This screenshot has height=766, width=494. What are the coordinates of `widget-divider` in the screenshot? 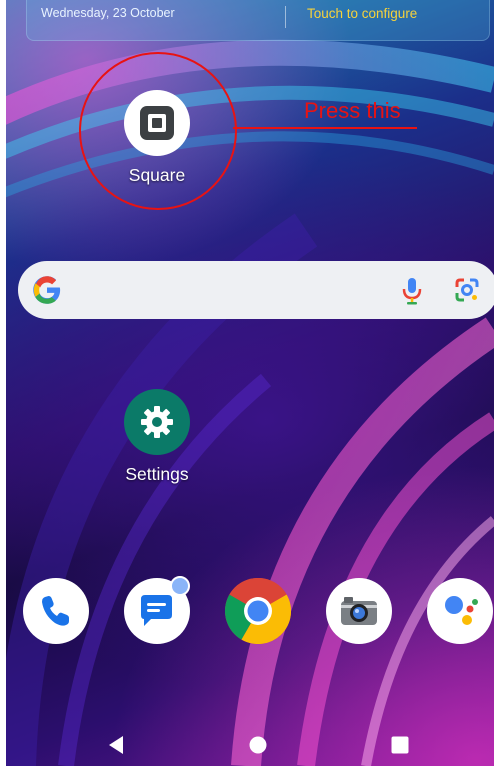 It's located at (285, 17).